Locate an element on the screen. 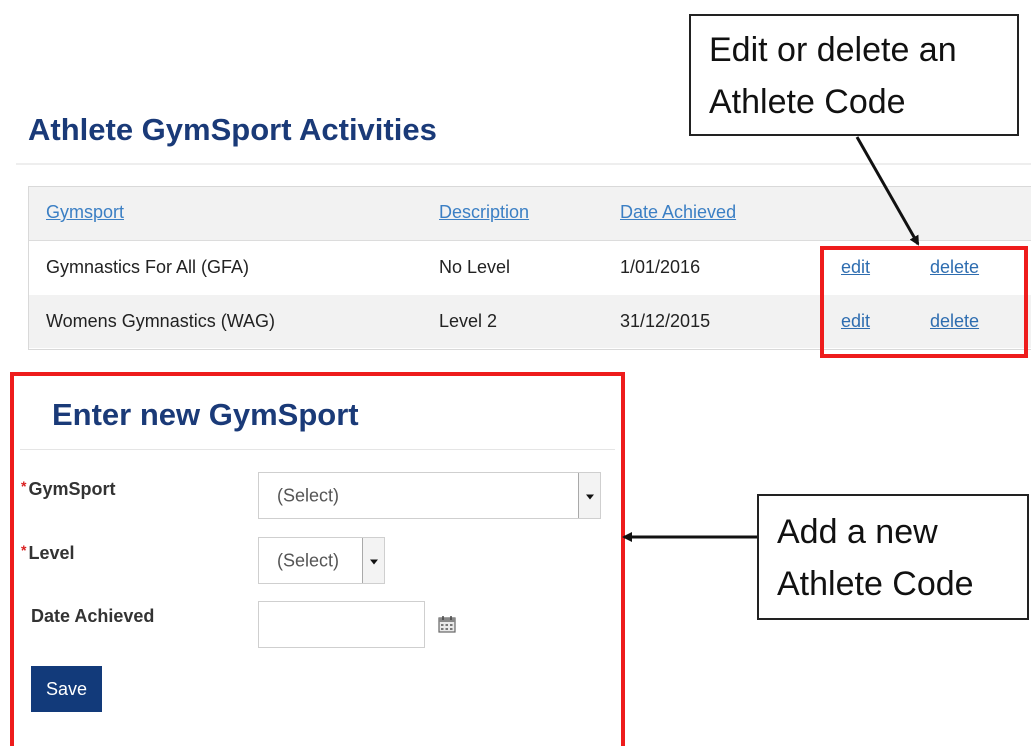  level-select-value: (Select) is located at coordinates (308, 560).